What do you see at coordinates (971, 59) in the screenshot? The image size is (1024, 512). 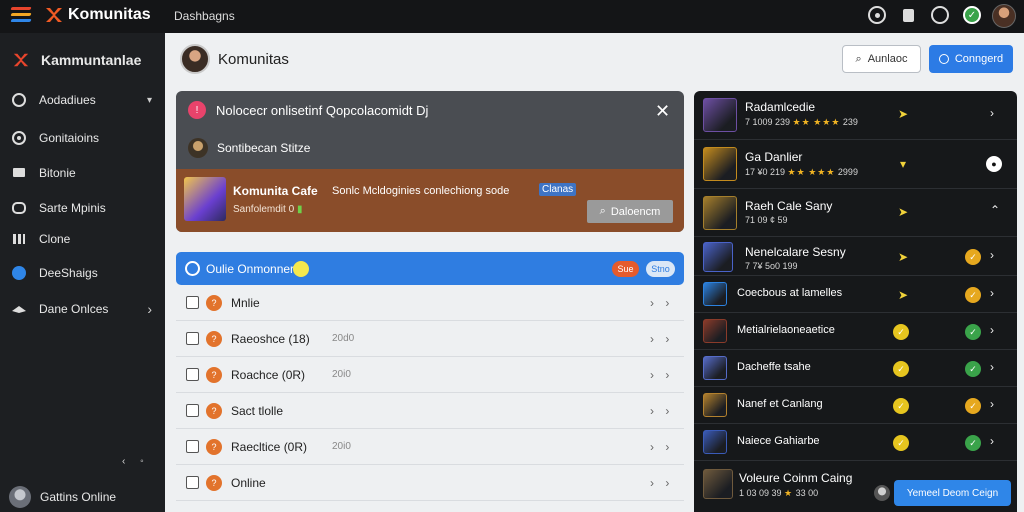 I see `primary-button: Conngerd` at bounding box center [971, 59].